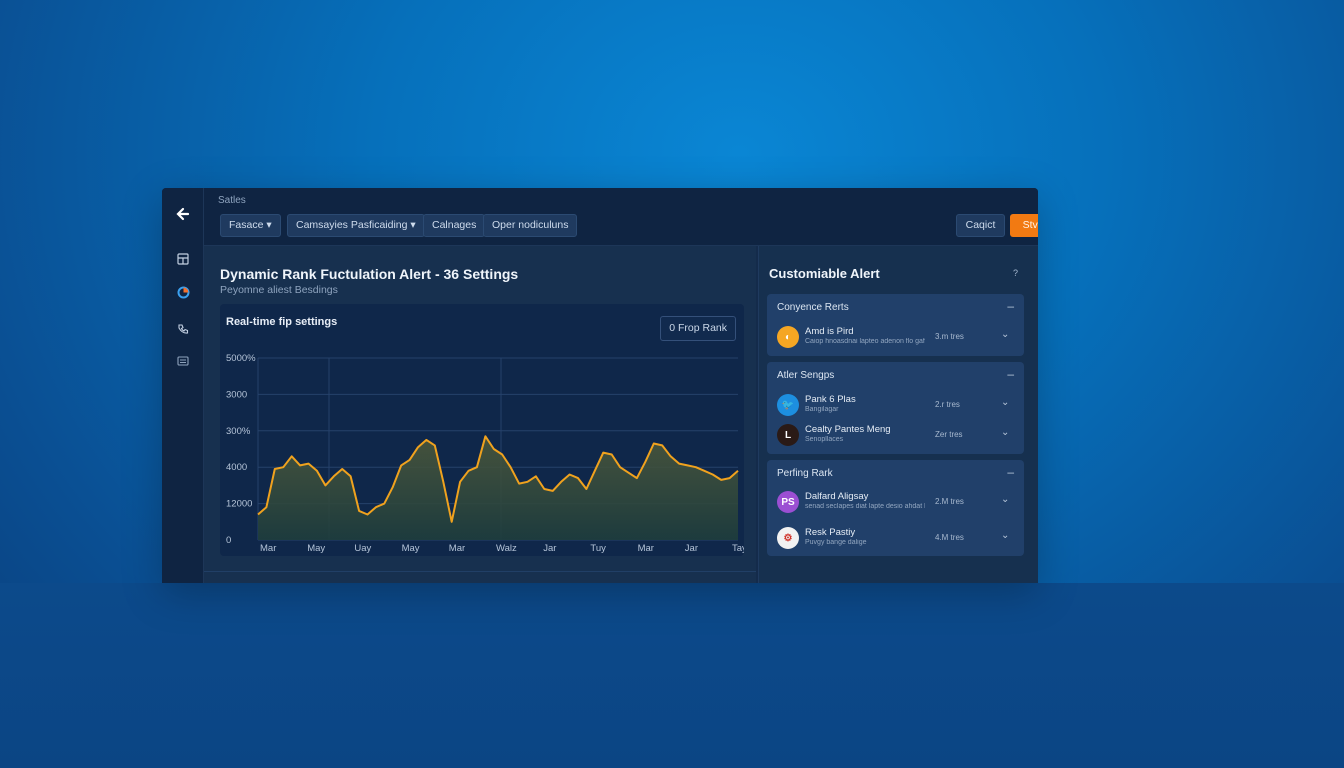 Image resolution: width=1344 pixels, height=768 pixels. Describe the element at coordinates (837, 496) in the screenshot. I see `item-name: Dalfard Aligsay` at that location.